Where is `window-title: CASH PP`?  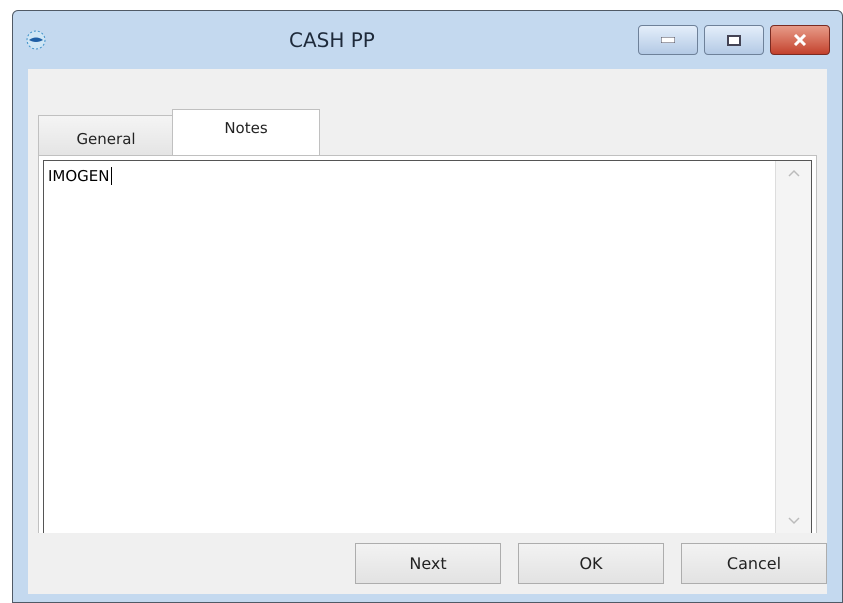
window-title: CASH PP is located at coordinates (332, 40).